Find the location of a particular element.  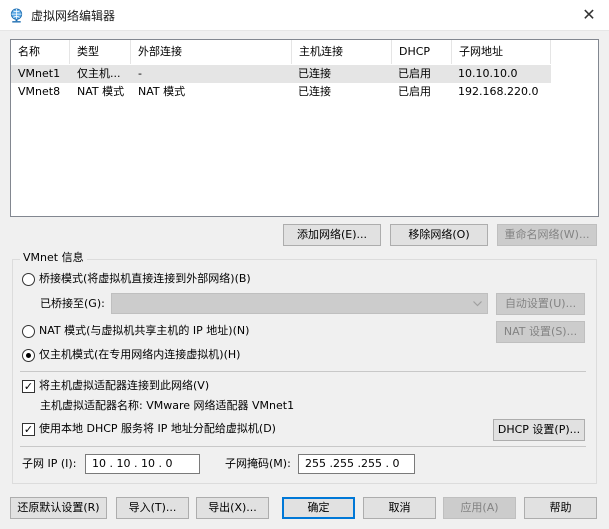

adapter-name-text: 主机虚拟适配器名称: VMware 网络适配器 VMnet1 is located at coordinates (167, 405).